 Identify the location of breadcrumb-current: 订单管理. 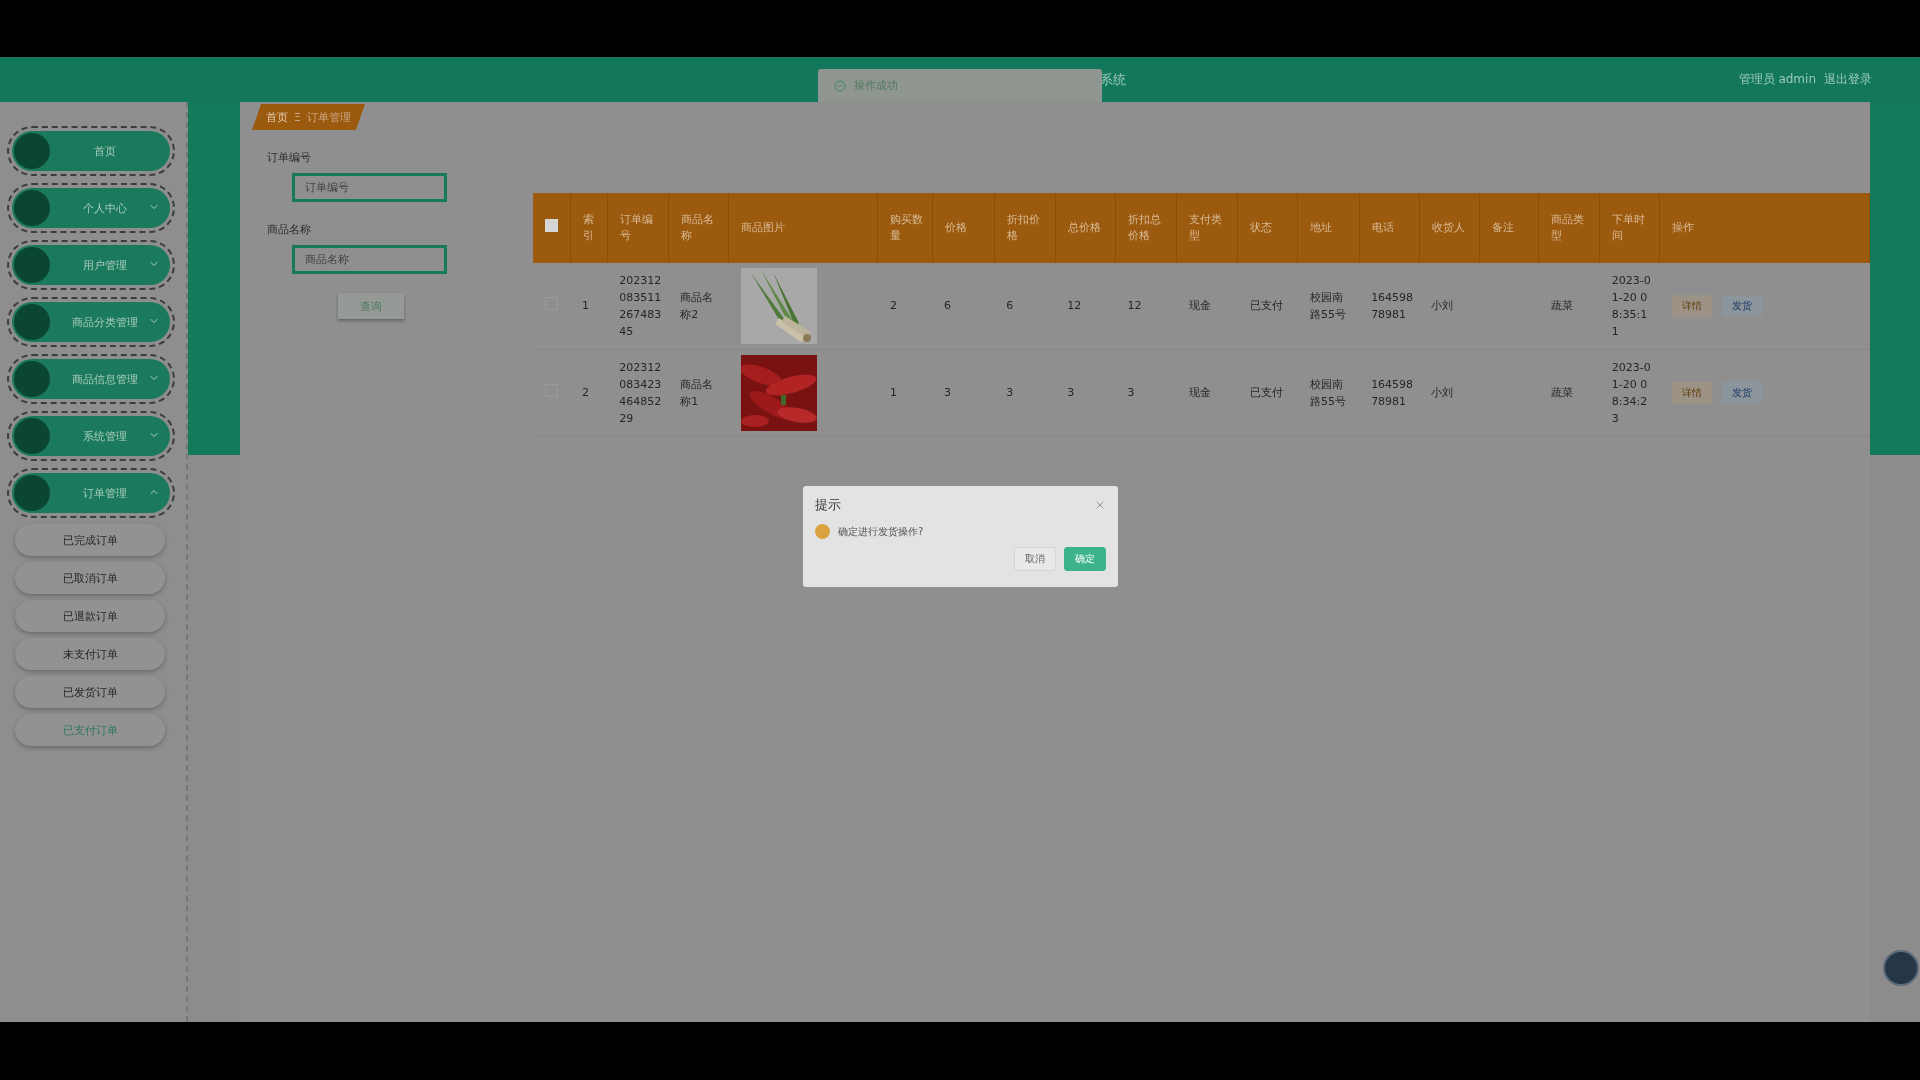
(328, 117).